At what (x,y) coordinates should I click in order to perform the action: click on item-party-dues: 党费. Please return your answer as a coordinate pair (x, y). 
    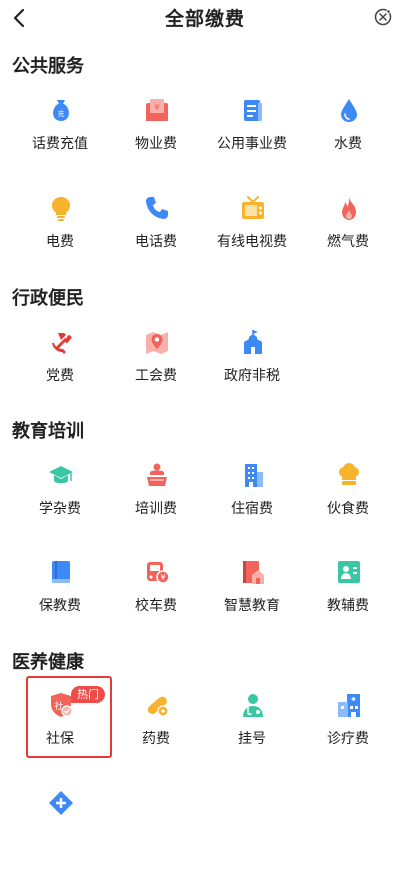
    Looking at the image, I should click on (60, 369).